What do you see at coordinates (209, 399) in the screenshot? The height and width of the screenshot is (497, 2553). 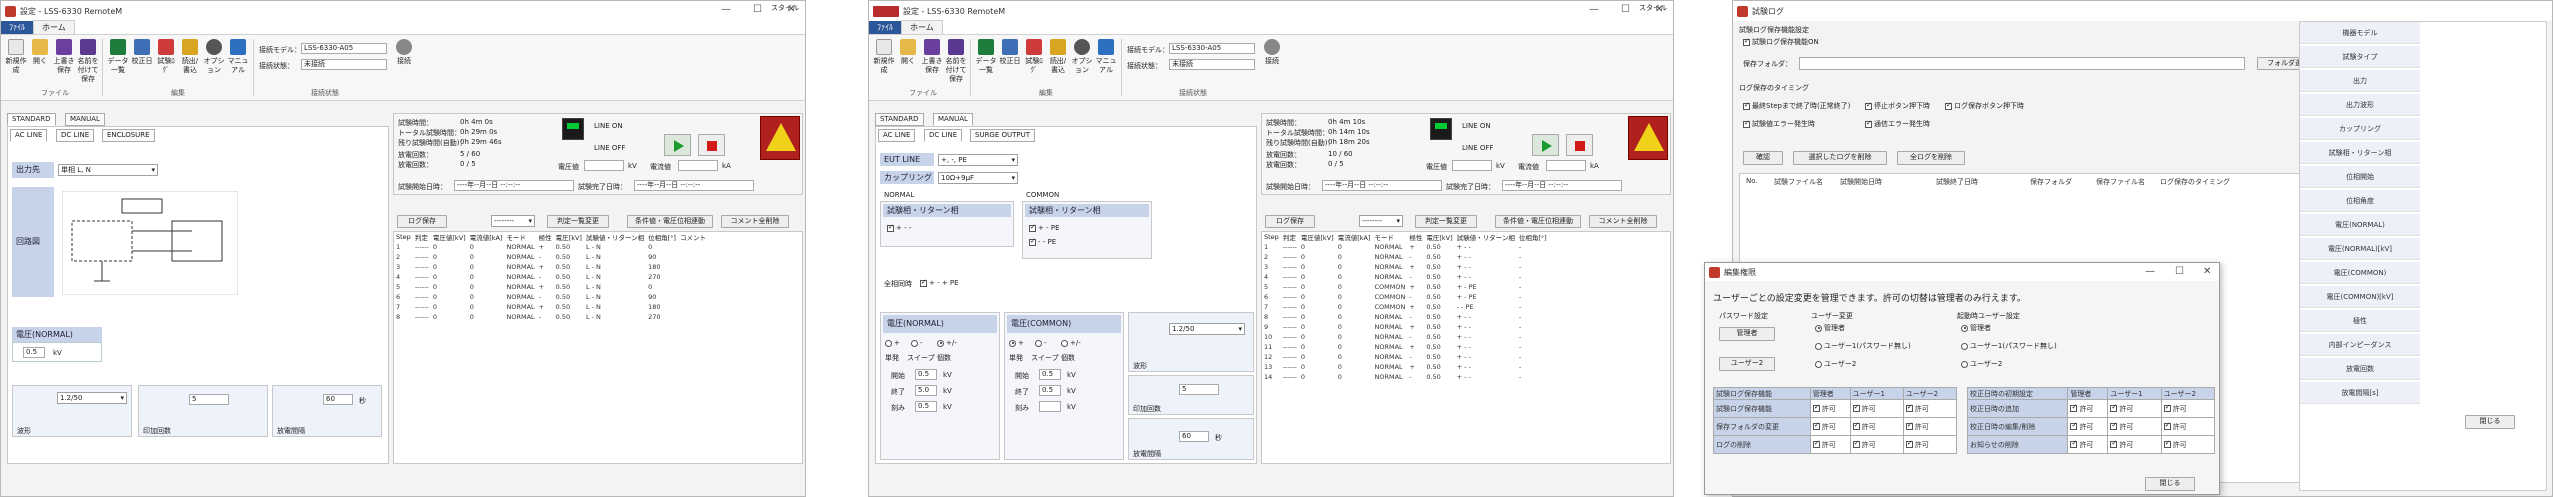 I see `count-input: 5` at bounding box center [209, 399].